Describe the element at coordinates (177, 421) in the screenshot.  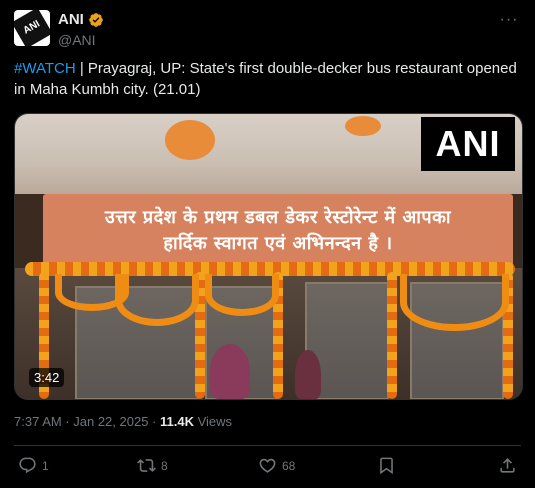
I see `views-count: 11.4K` at that location.